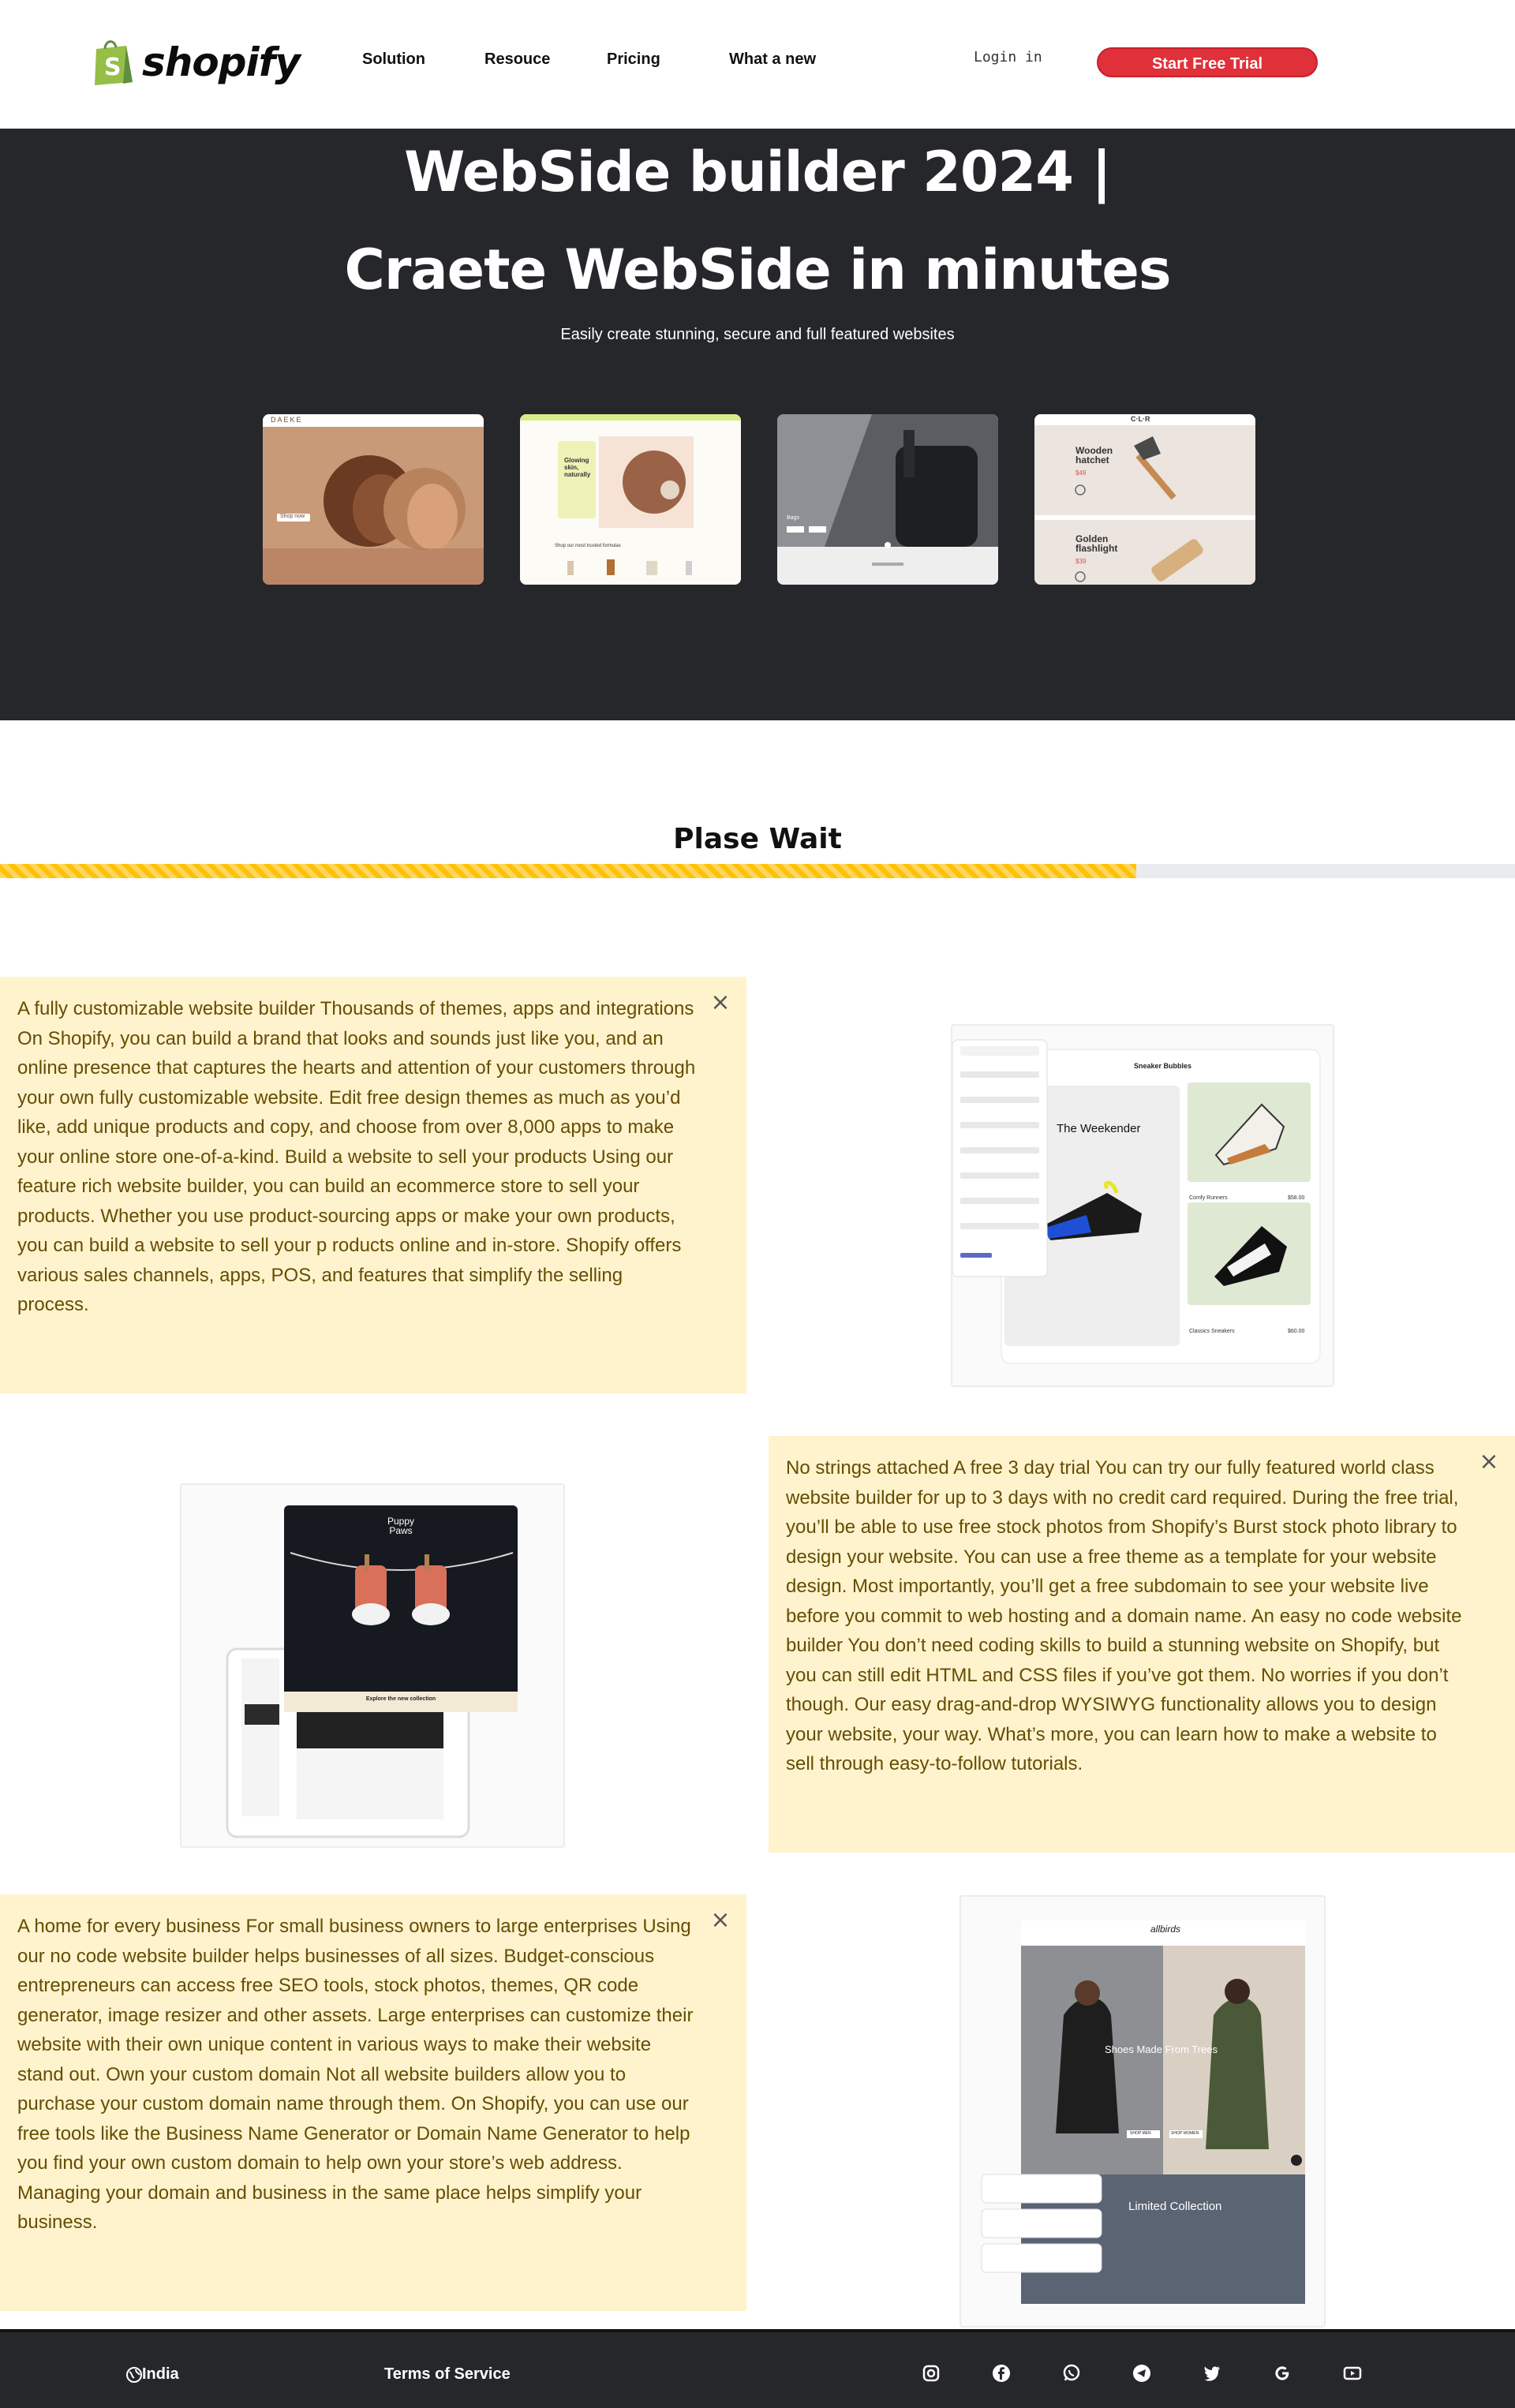 This screenshot has height=2408, width=1515. What do you see at coordinates (1096, 543) in the screenshot?
I see `thumb-tools-item2-name: Golden flashlight` at bounding box center [1096, 543].